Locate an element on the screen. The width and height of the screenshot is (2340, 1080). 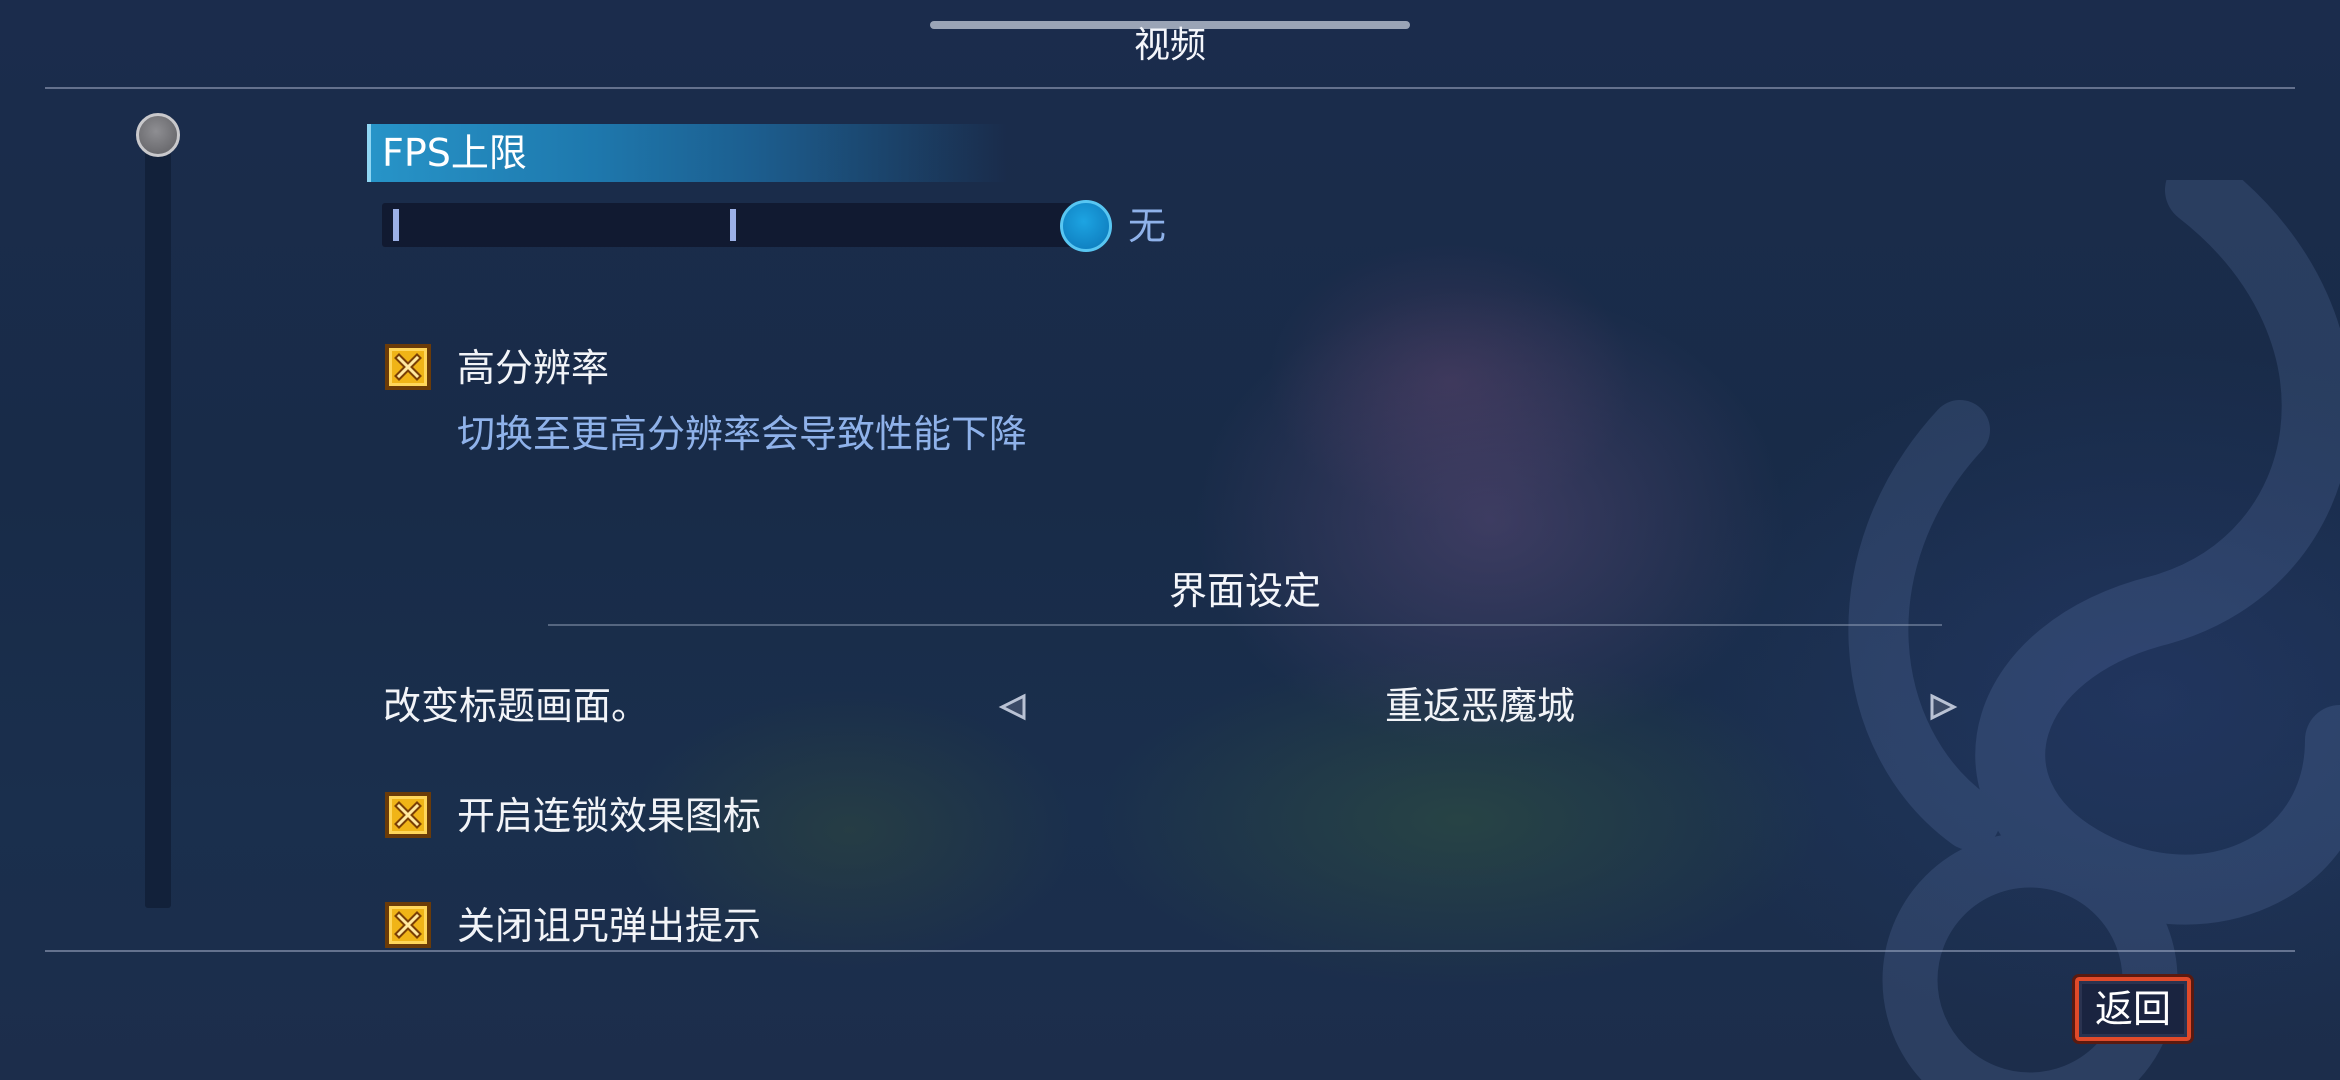
back-button: 返回 is located at coordinates (2133, 1009).